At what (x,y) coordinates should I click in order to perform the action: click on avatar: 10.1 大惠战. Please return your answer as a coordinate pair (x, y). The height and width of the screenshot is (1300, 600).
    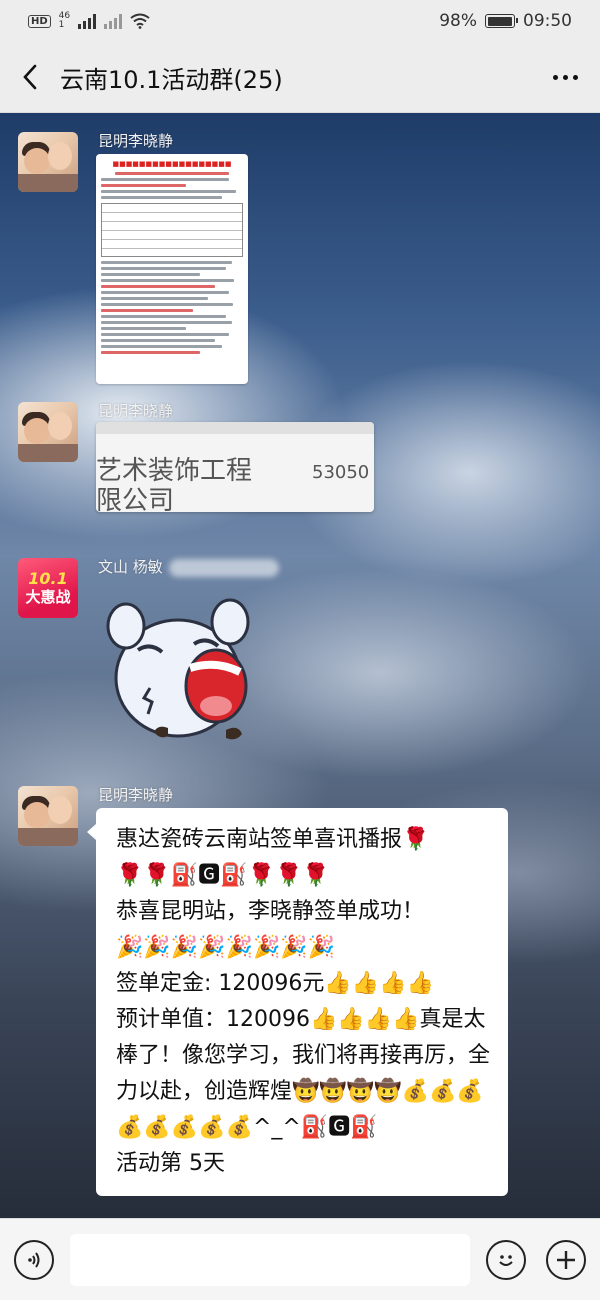
    Looking at the image, I should click on (48, 588).